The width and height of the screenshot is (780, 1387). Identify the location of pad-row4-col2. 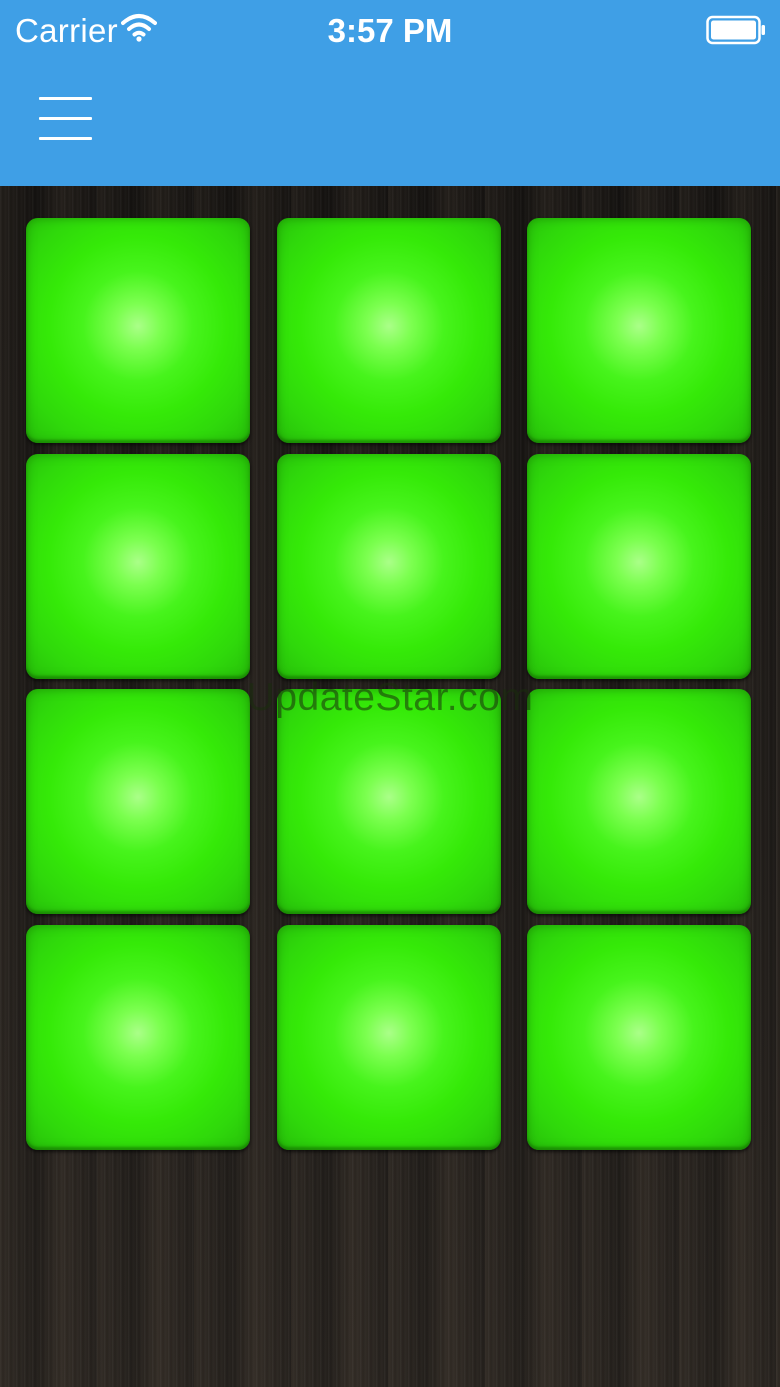
(389, 1037).